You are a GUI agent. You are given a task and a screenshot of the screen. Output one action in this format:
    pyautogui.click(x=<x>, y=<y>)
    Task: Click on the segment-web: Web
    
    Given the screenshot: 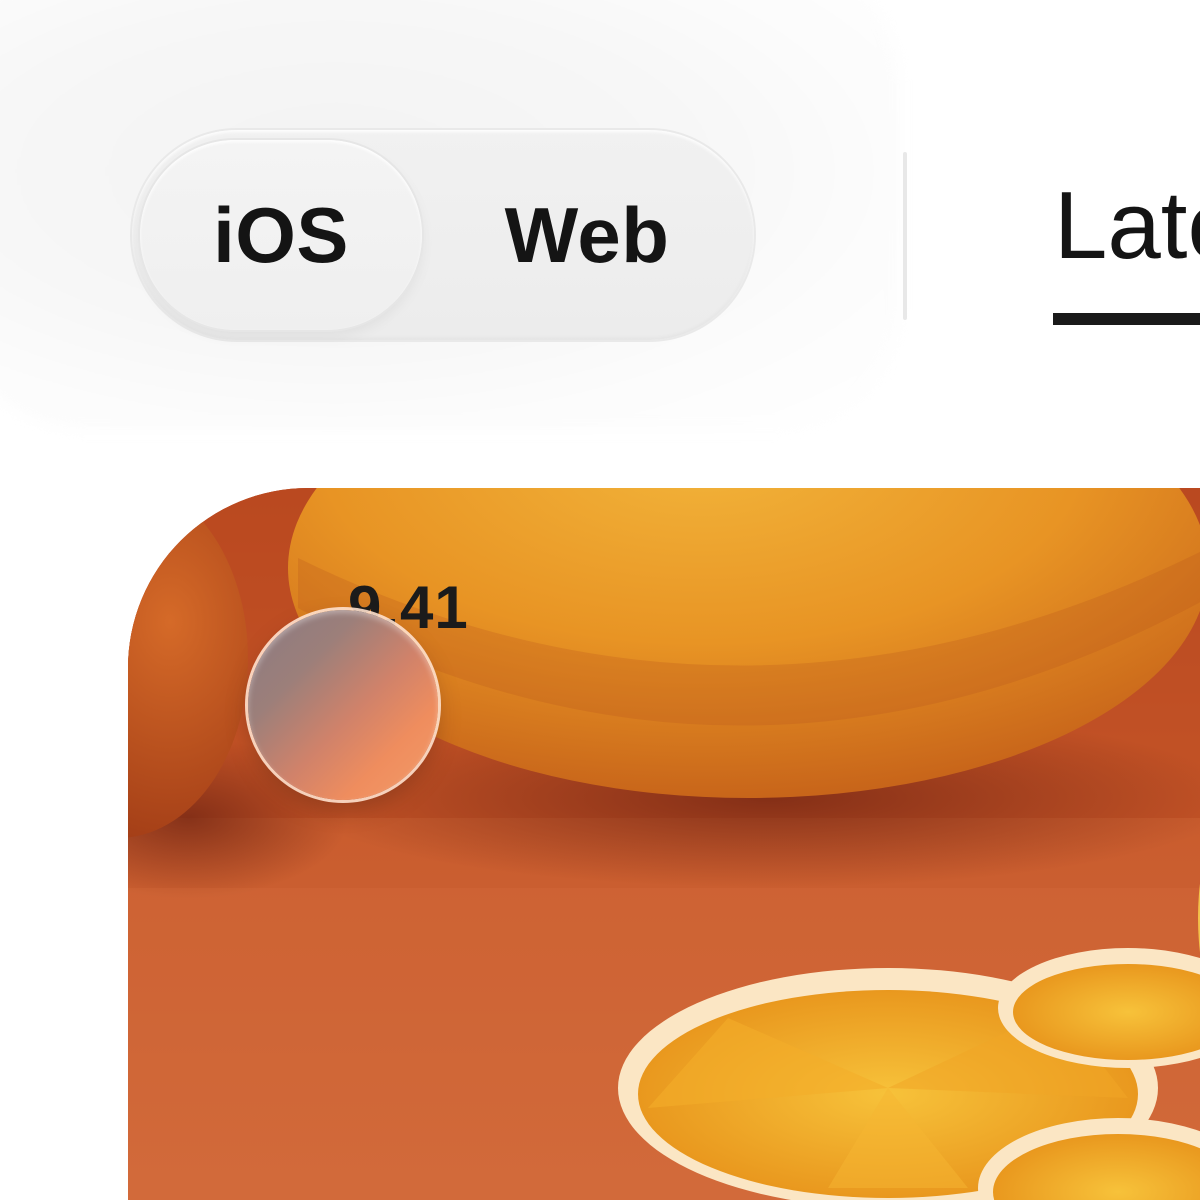 What is the action you would take?
    pyautogui.click(x=587, y=235)
    